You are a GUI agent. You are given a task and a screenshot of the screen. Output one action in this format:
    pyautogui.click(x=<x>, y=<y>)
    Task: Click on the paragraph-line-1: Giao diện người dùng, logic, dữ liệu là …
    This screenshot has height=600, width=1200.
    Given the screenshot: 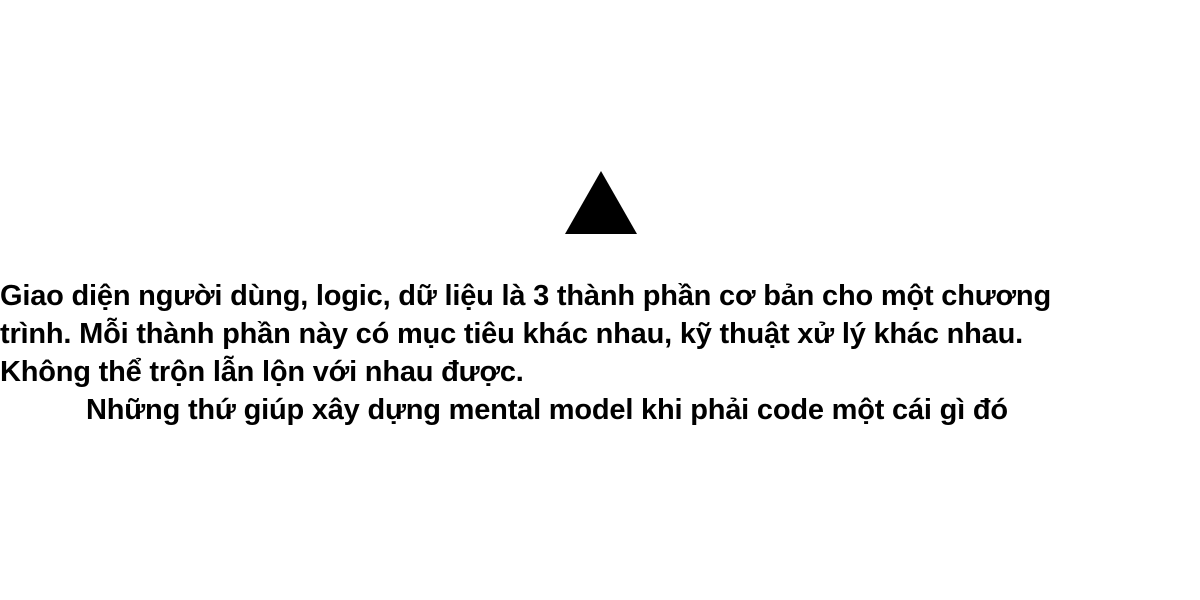 What is the action you would take?
    pyautogui.click(x=525, y=296)
    